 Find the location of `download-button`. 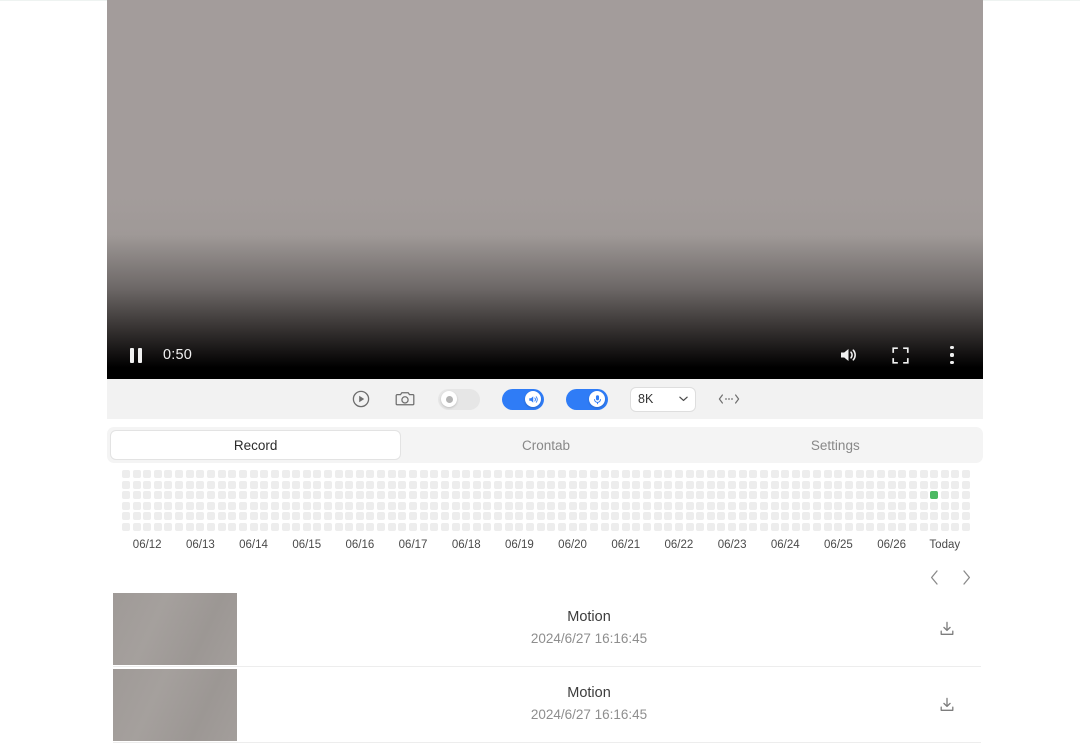

download-button is located at coordinates (947, 705).